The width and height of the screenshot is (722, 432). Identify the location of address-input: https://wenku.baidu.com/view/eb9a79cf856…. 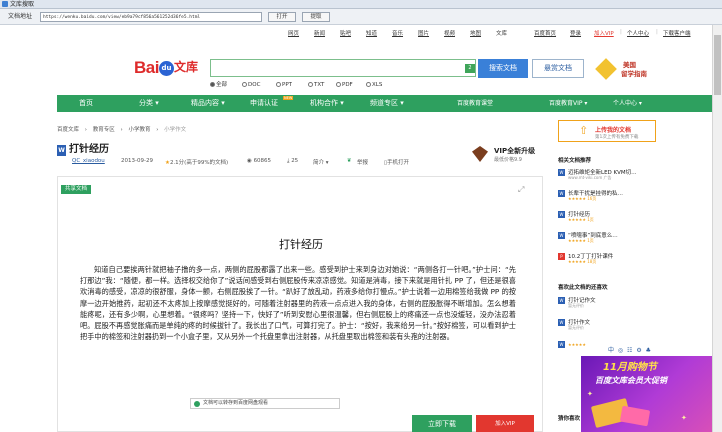
(151, 17).